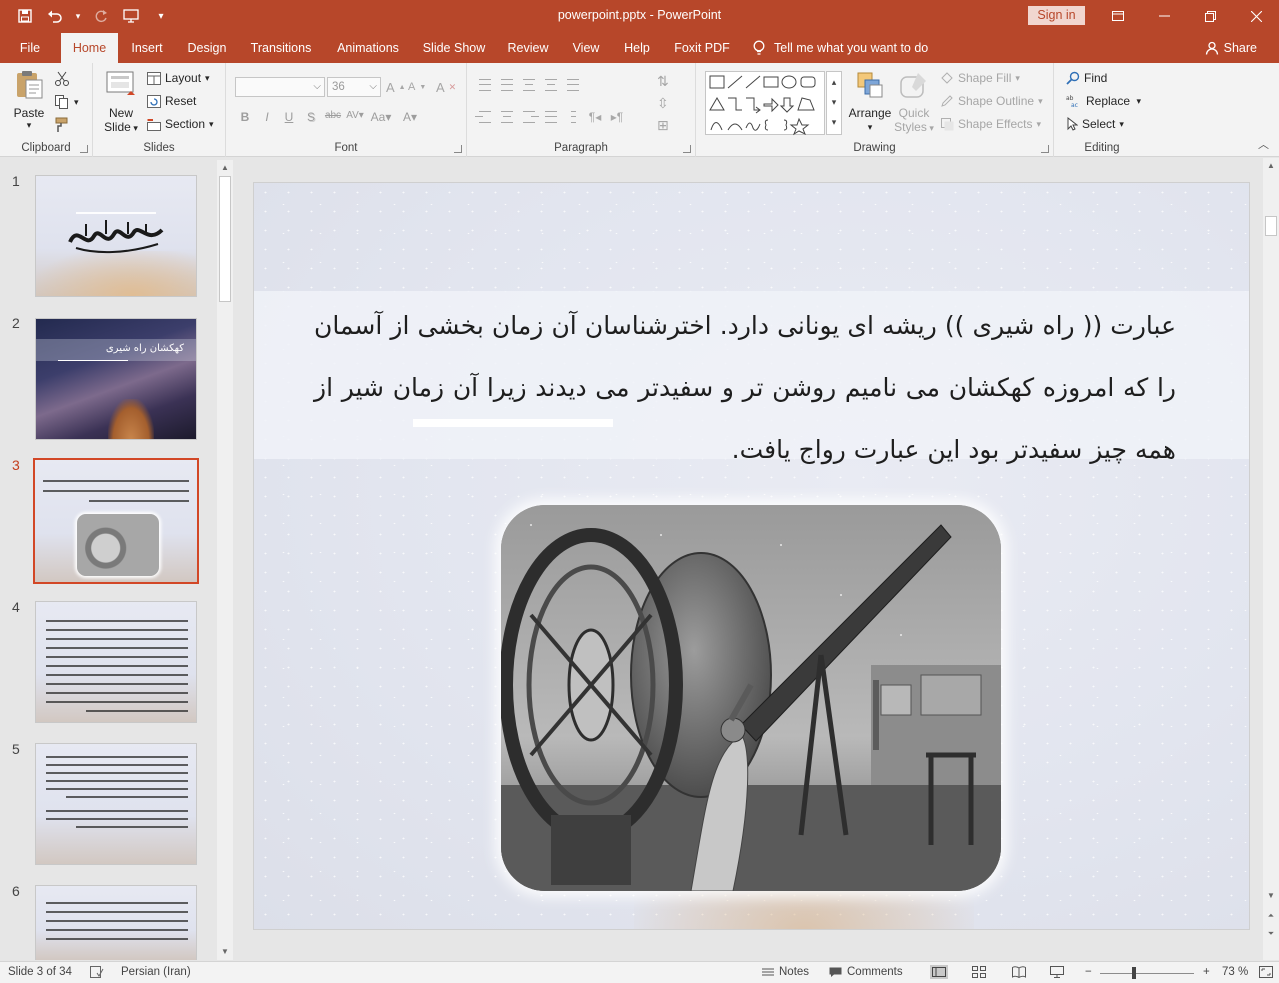  What do you see at coordinates (1271, 559) in the screenshot?
I see `editor-scrollbar: ▲ ▼ ⏶ ⏷` at bounding box center [1271, 559].